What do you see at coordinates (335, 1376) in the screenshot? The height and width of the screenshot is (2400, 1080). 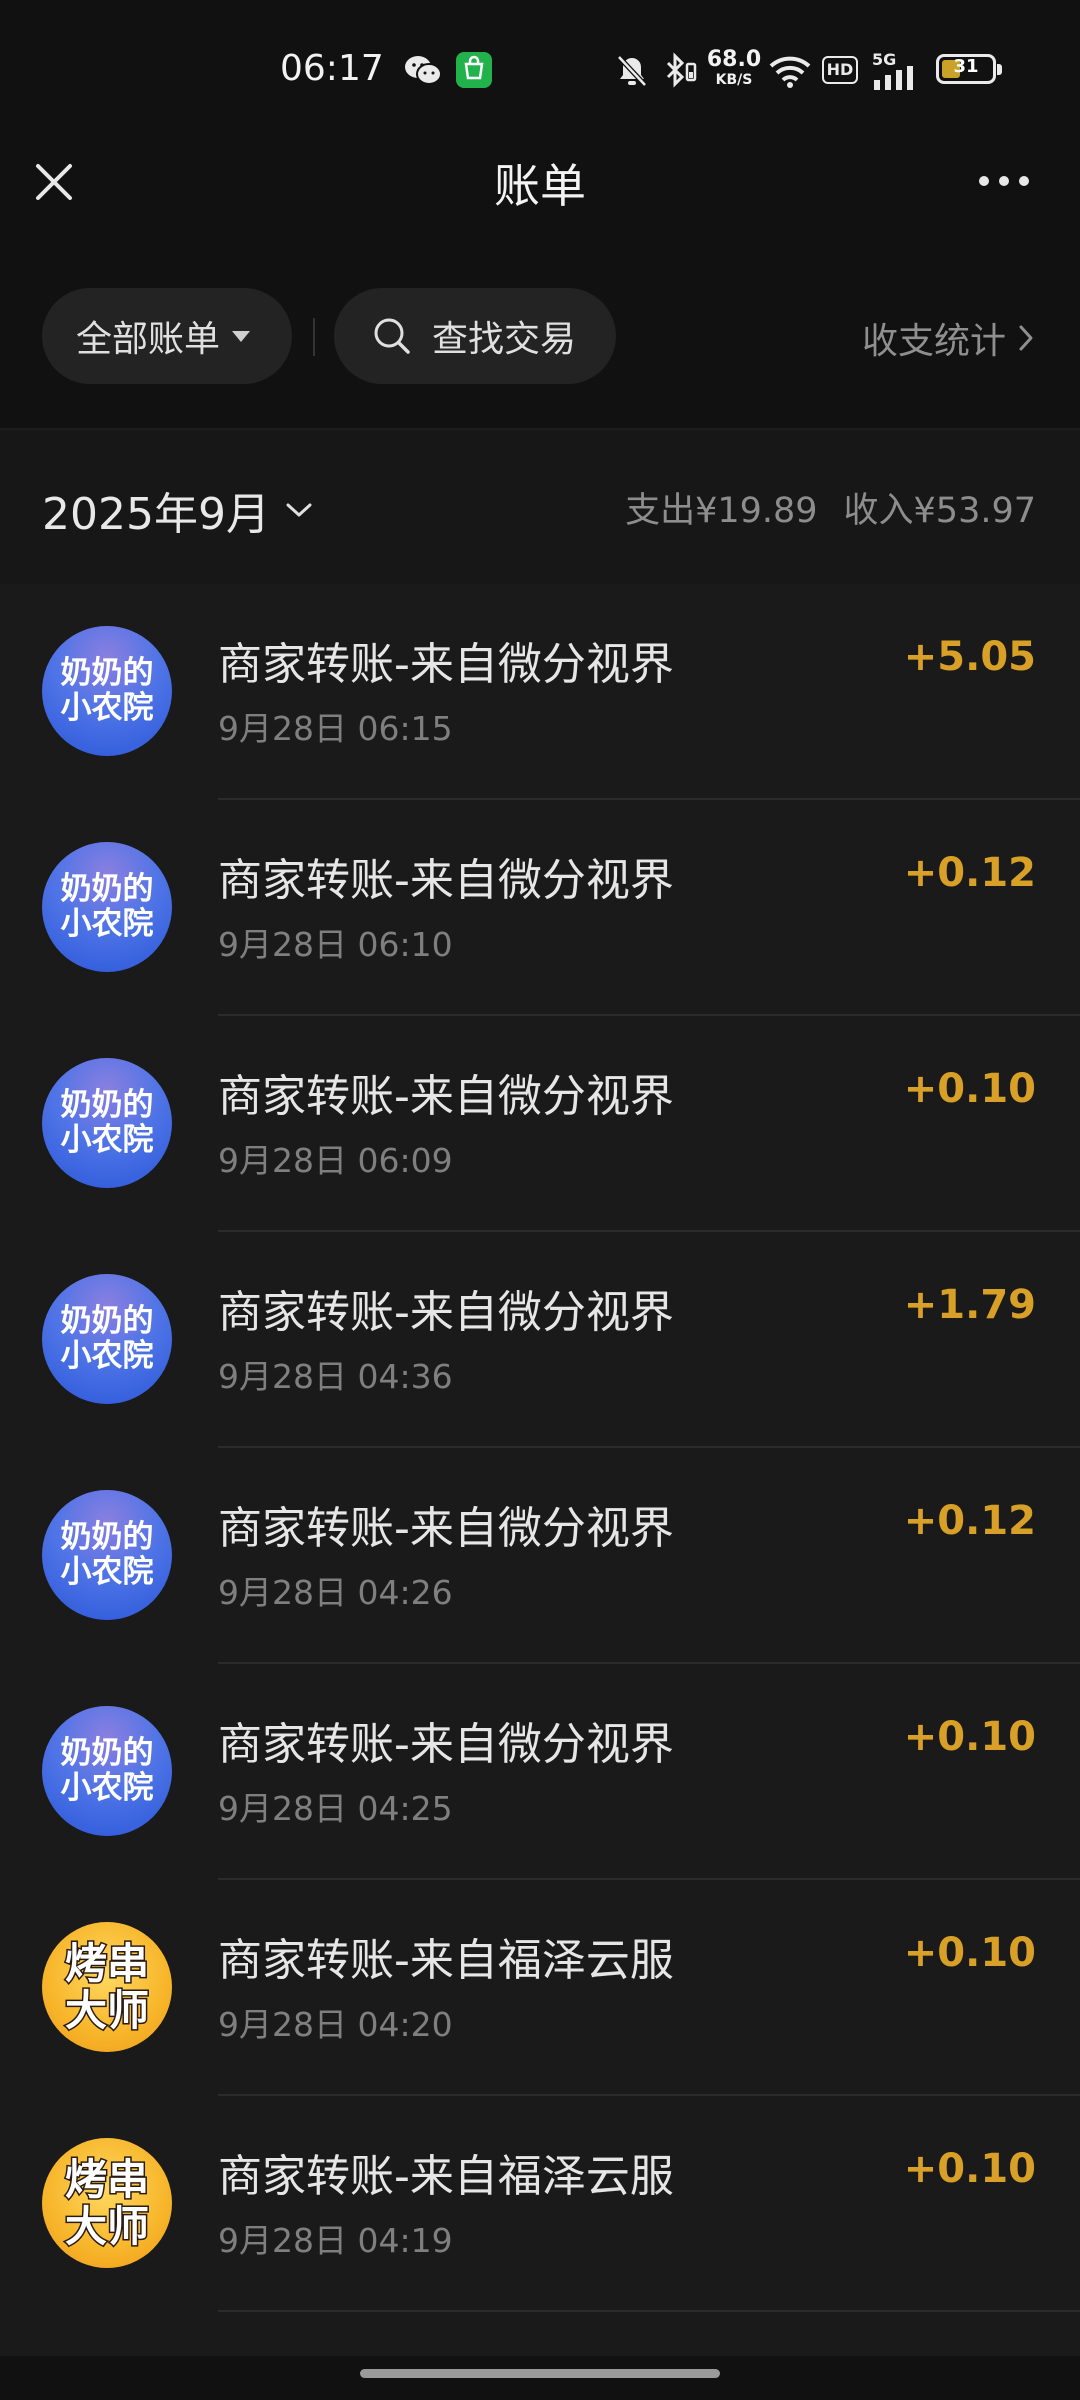 I see `transaction-time: 9月28日 04:36` at bounding box center [335, 1376].